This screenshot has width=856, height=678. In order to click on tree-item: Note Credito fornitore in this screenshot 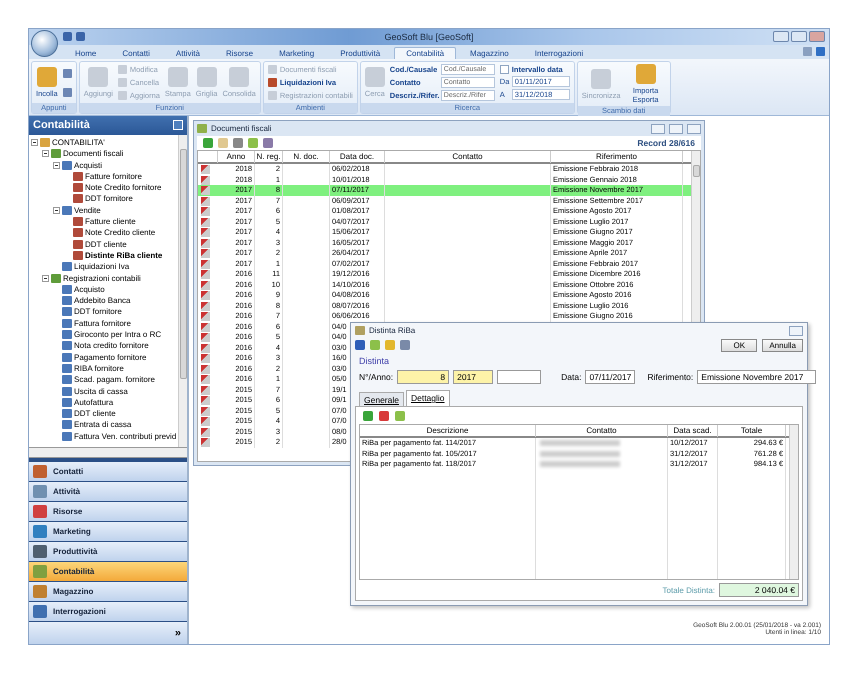, I will do `click(123, 187)`.